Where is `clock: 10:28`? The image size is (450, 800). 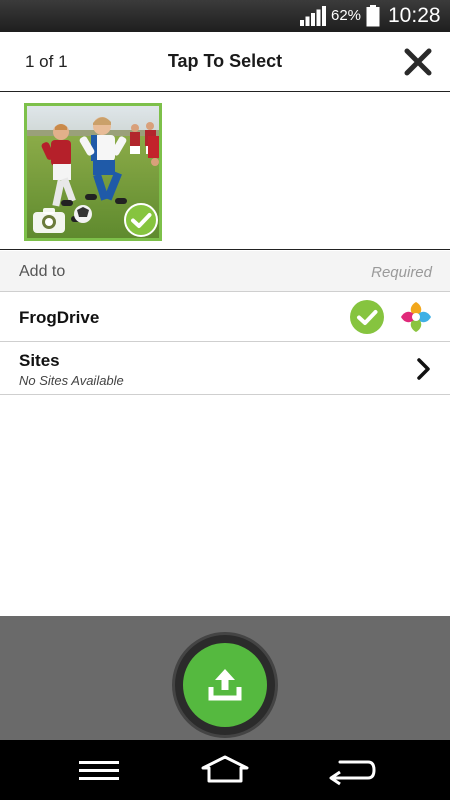
clock: 10:28 is located at coordinates (414, 15).